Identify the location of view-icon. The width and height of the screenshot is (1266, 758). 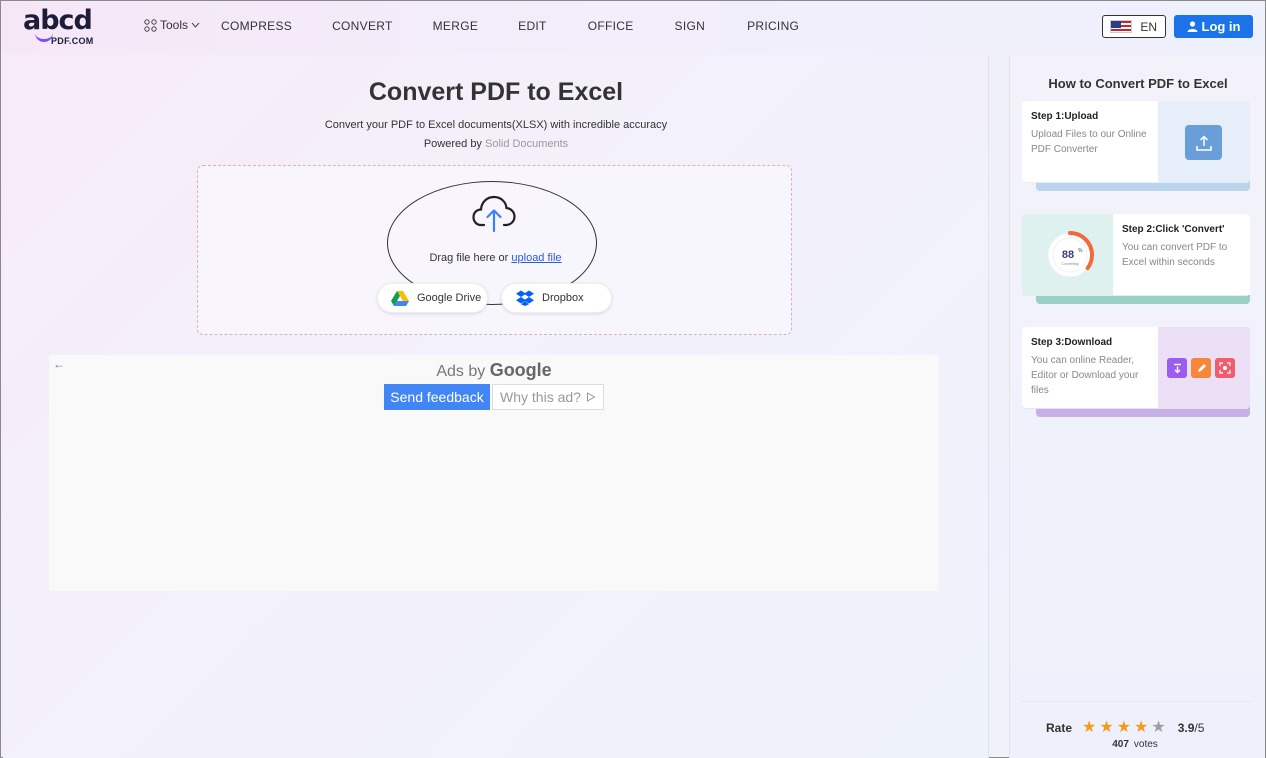
(1225, 368).